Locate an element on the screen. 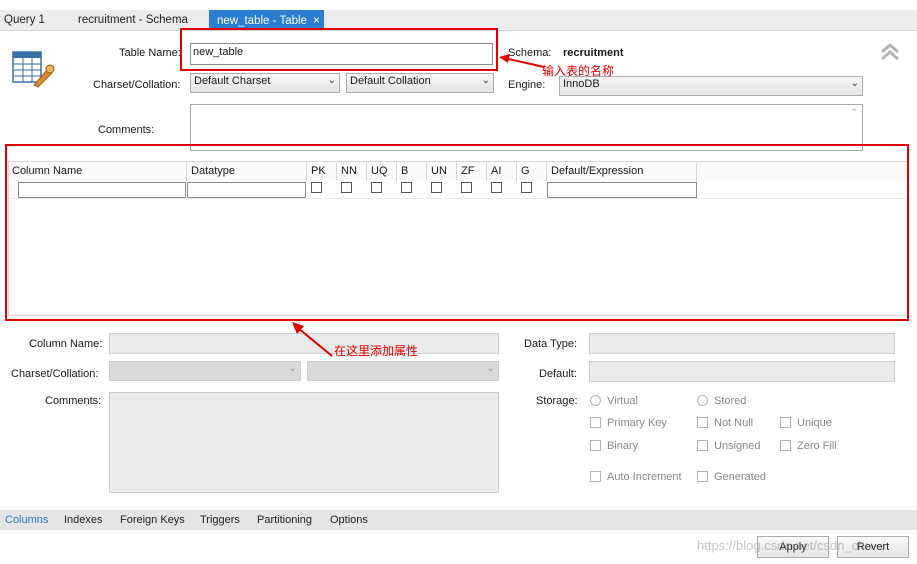  auto-increment-checkbox is located at coordinates (595, 476).